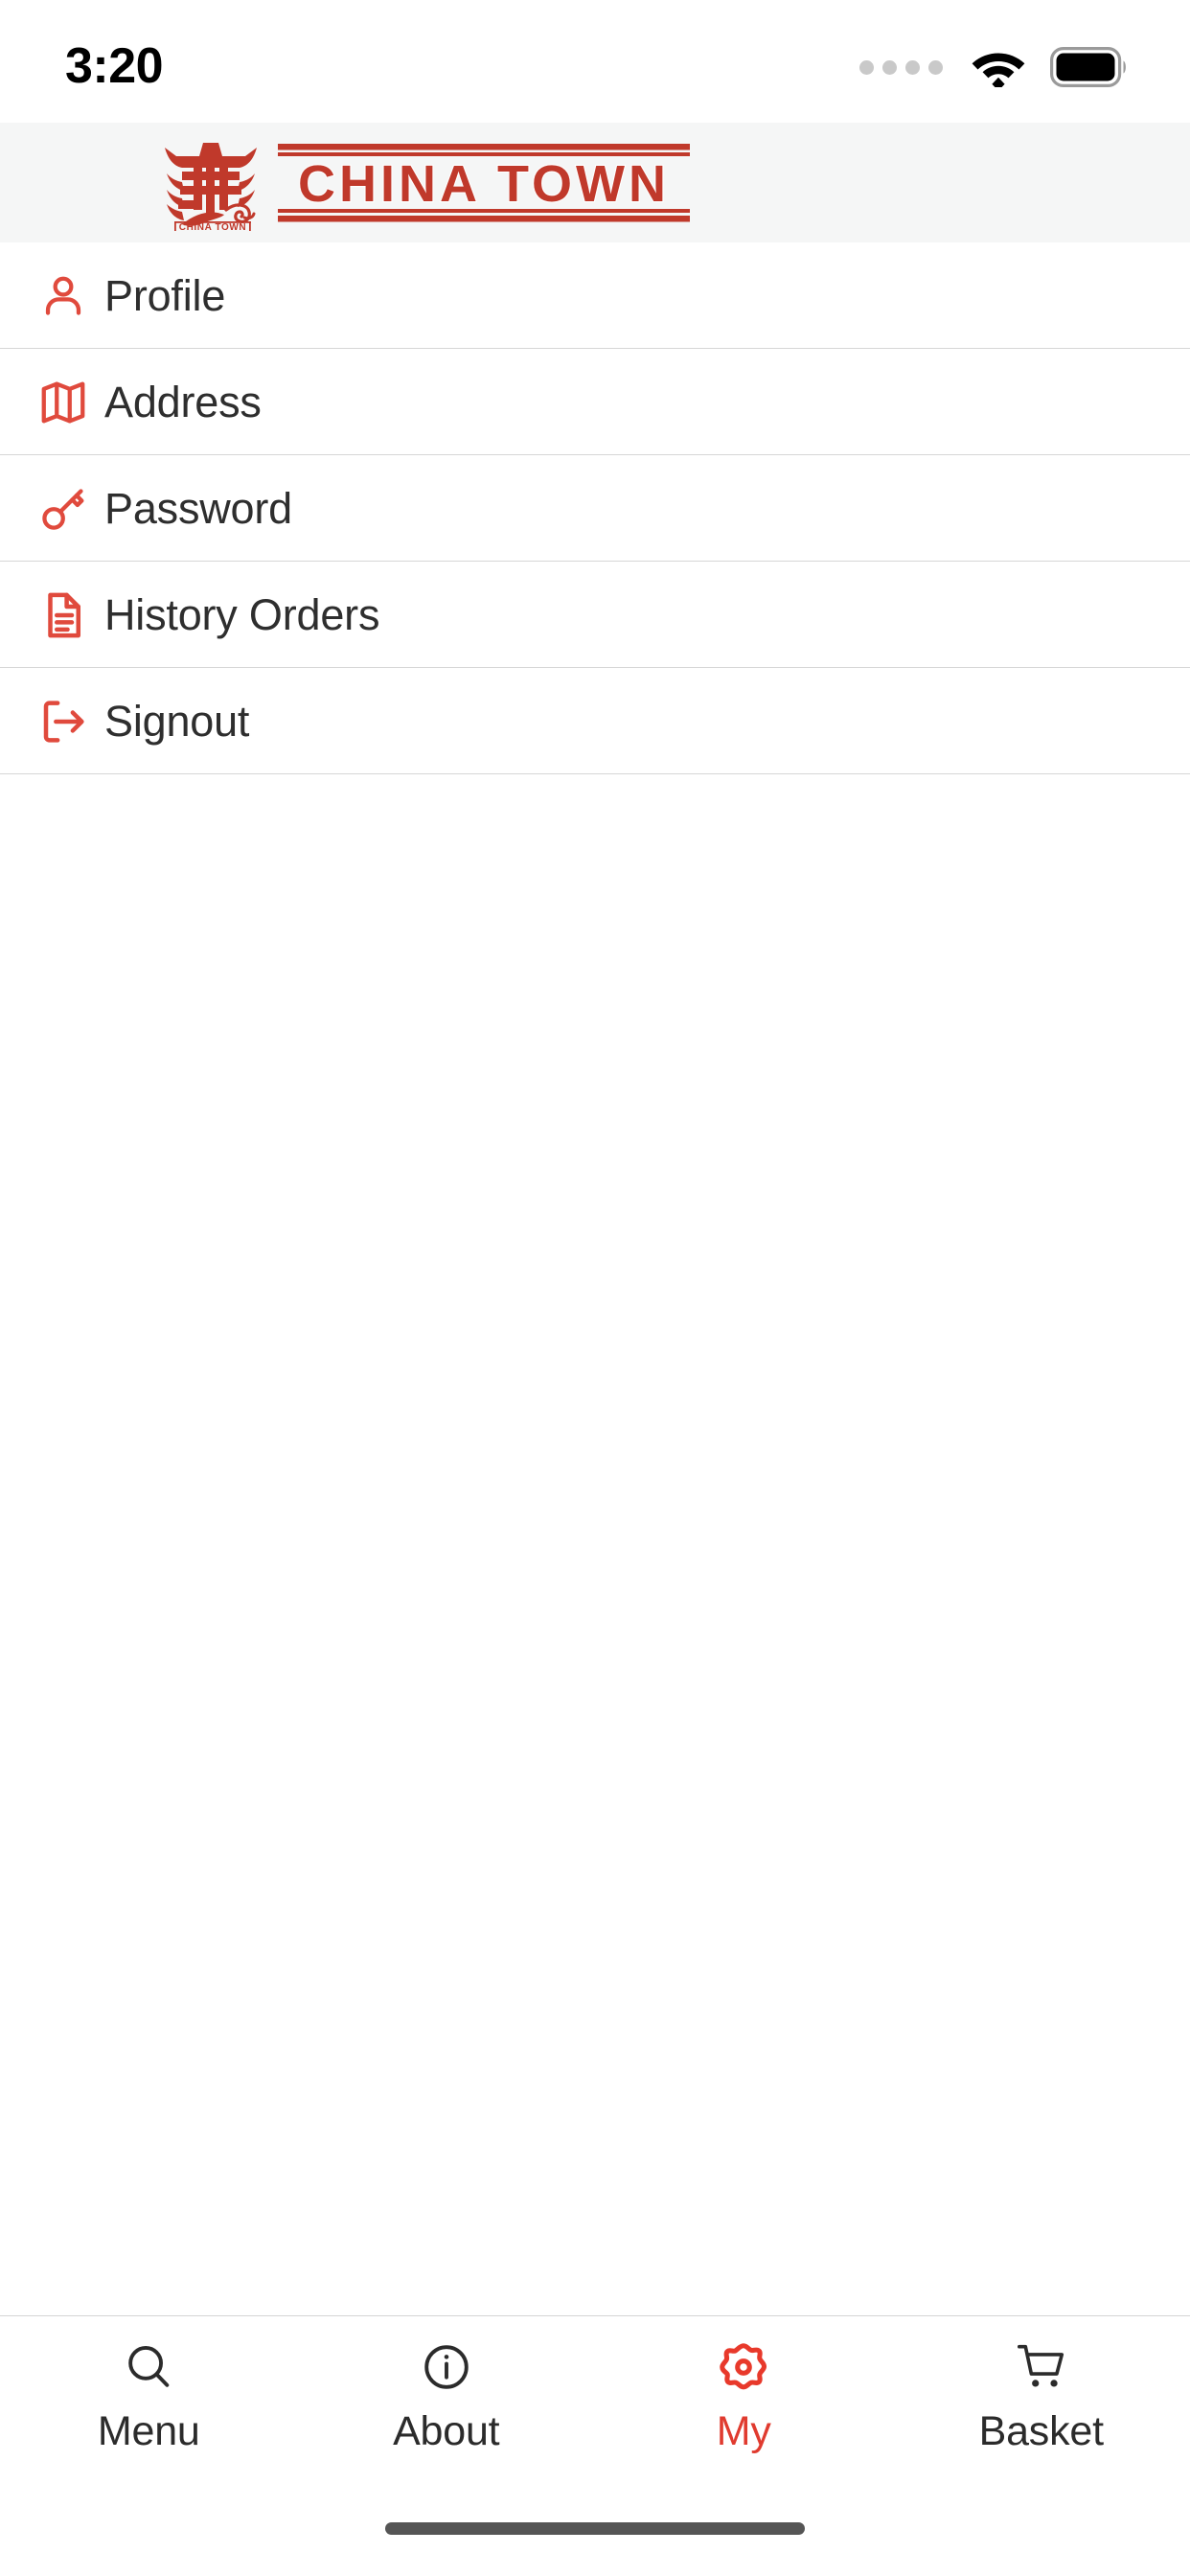  What do you see at coordinates (148, 2431) in the screenshot?
I see `tab-label: Menu` at bounding box center [148, 2431].